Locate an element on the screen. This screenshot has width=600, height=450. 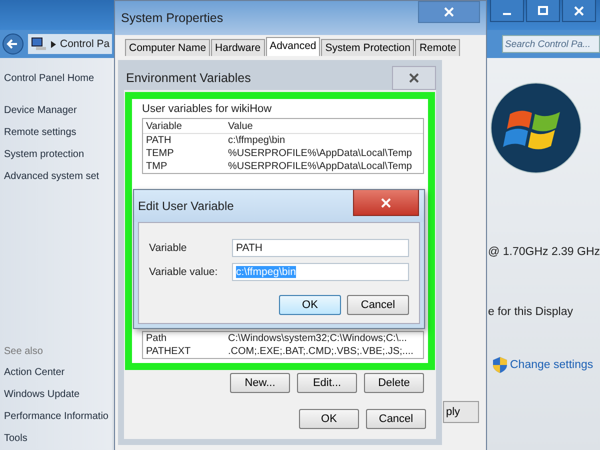
window-title: Edit User Variable is located at coordinates (186, 206).